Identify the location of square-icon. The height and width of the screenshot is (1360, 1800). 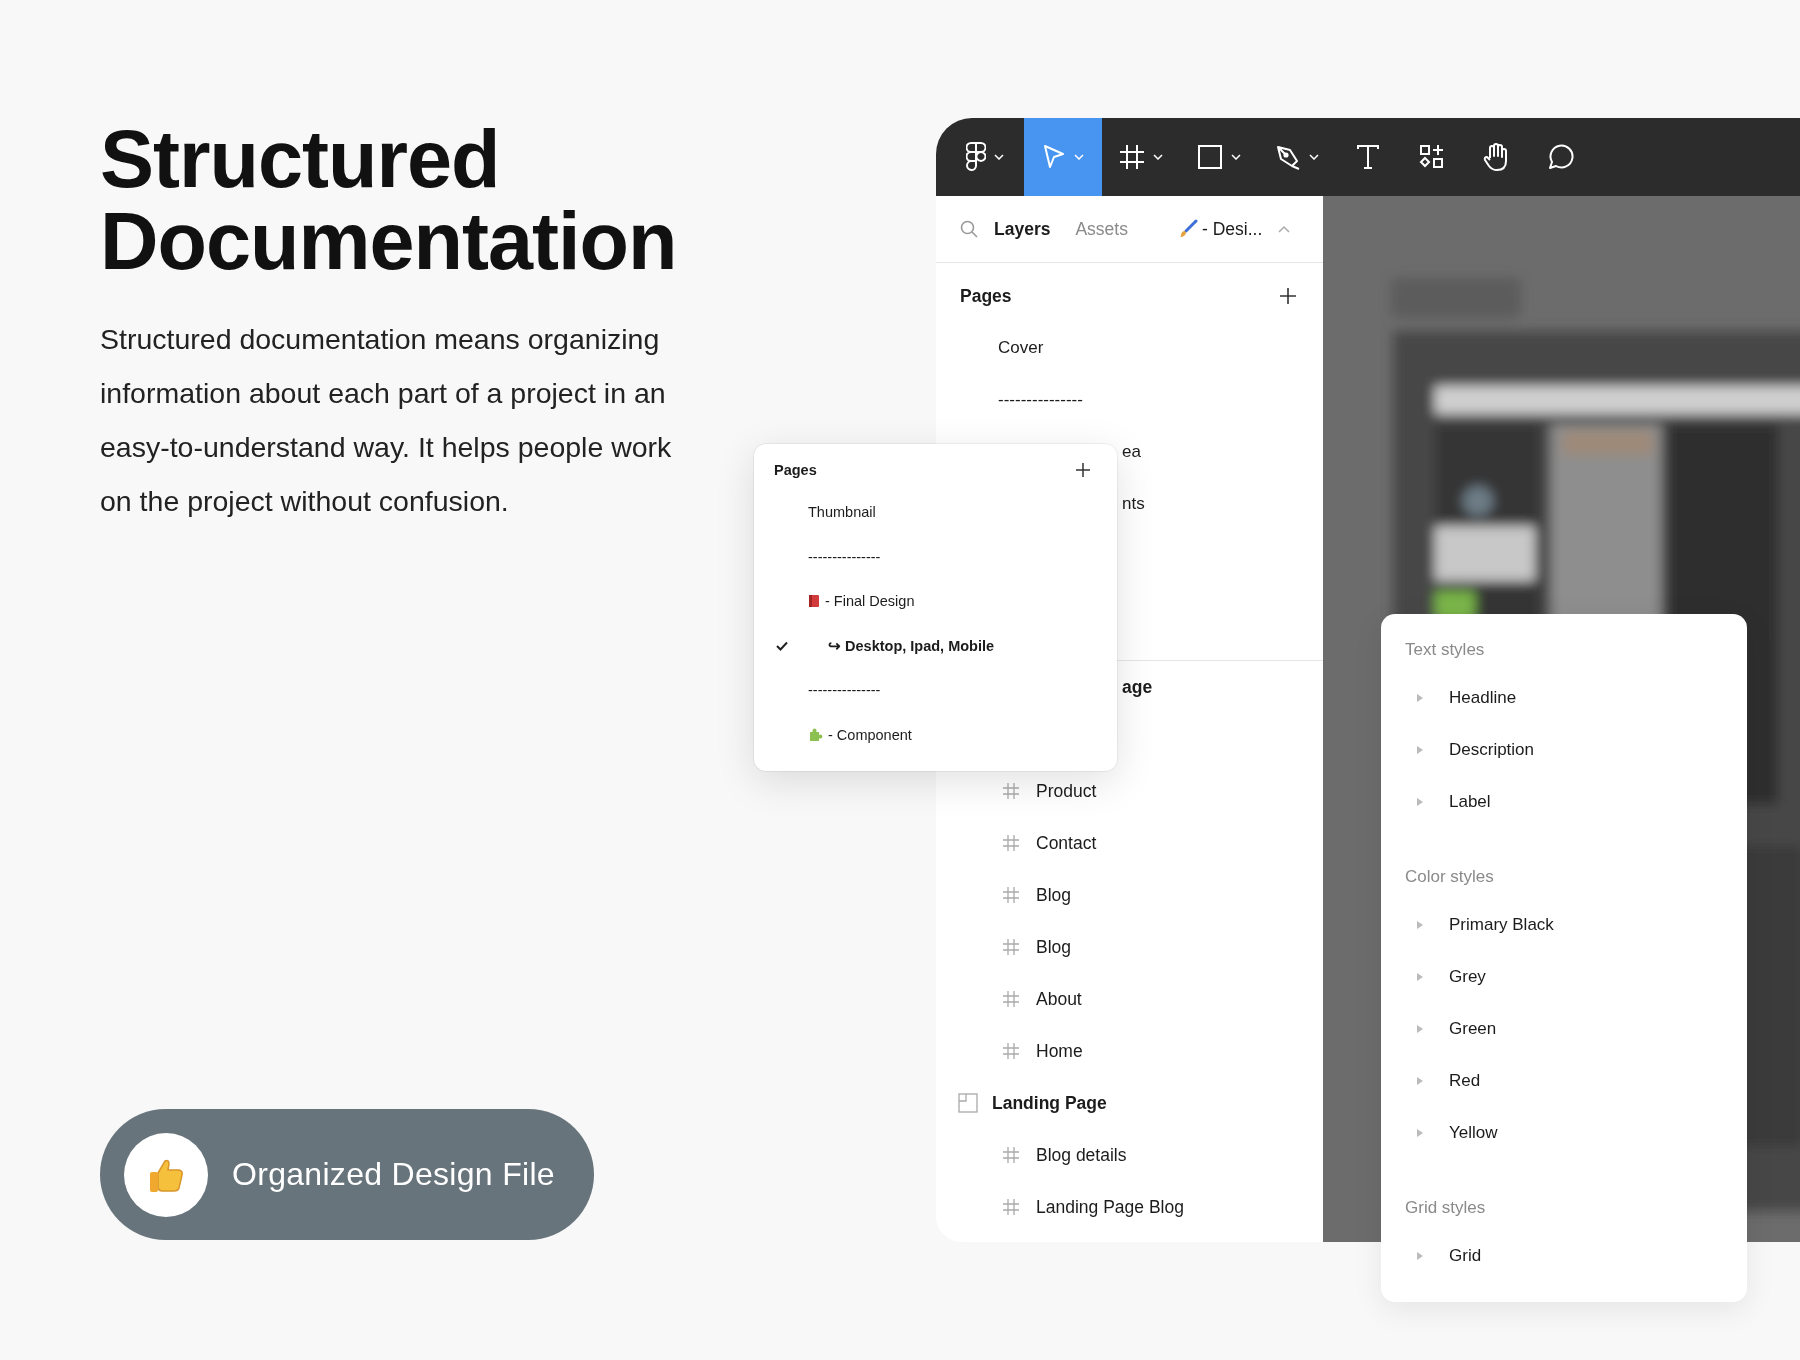
(1210, 157).